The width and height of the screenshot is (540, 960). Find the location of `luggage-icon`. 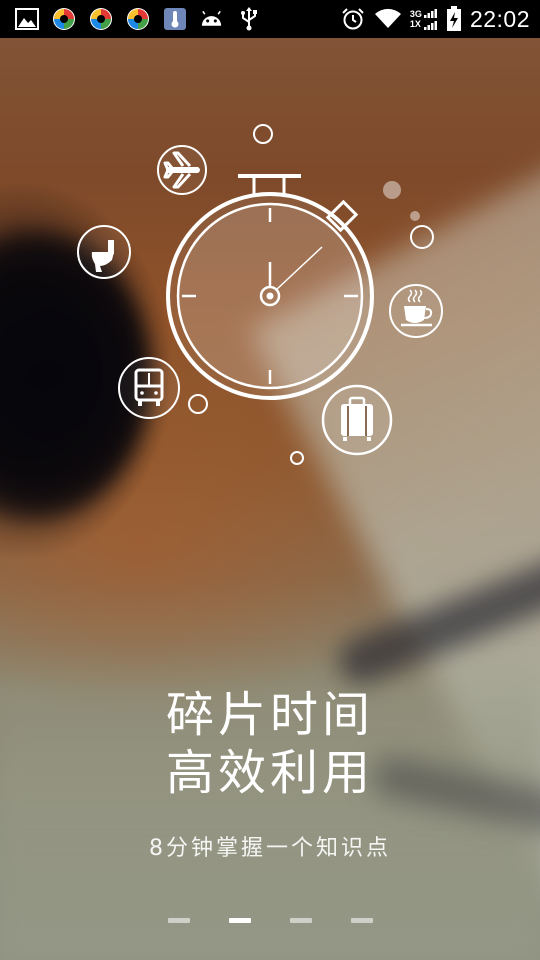

luggage-icon is located at coordinates (357, 420).